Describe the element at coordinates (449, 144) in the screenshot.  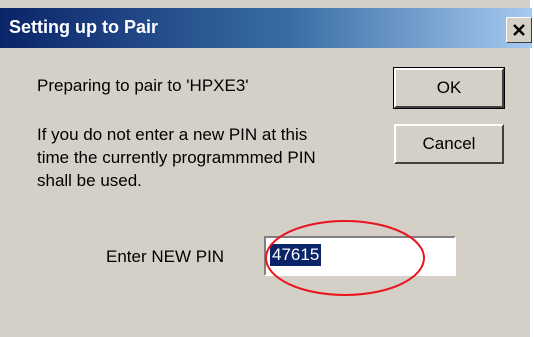
I see `cancel-button: Cancel` at that location.